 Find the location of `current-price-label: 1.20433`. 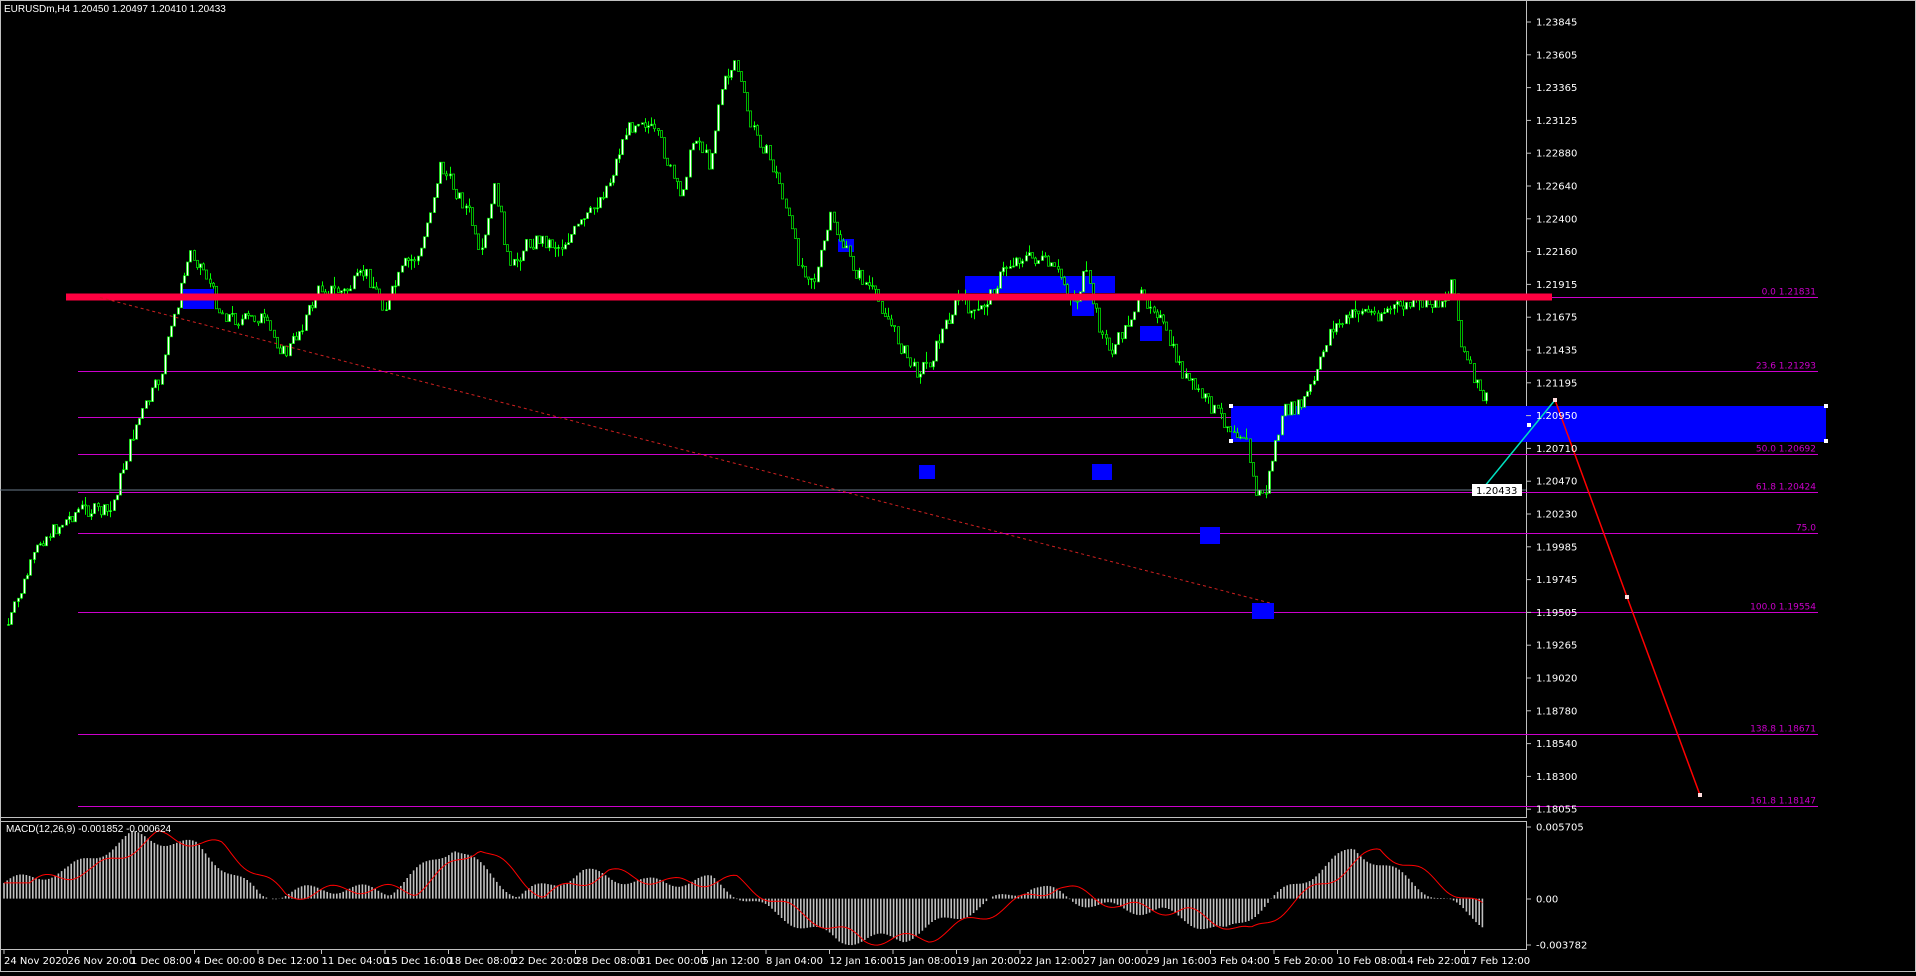

current-price-label: 1.20433 is located at coordinates (1496, 491).